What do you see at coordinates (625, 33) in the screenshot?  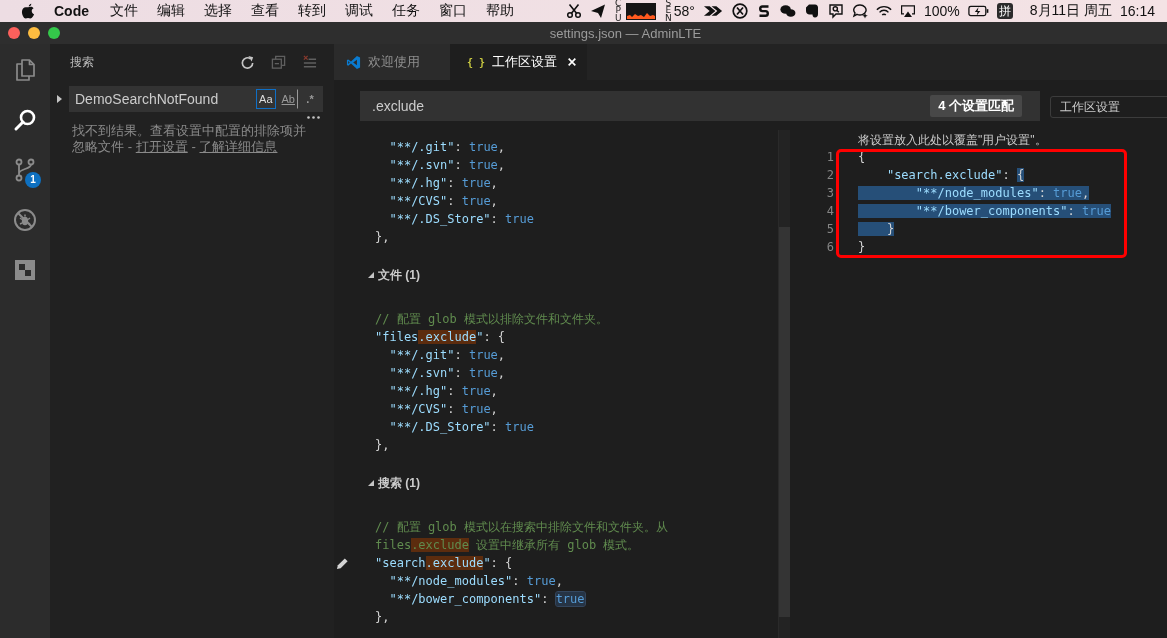 I see `window-title: settings.json — AdminLTE` at bounding box center [625, 33].